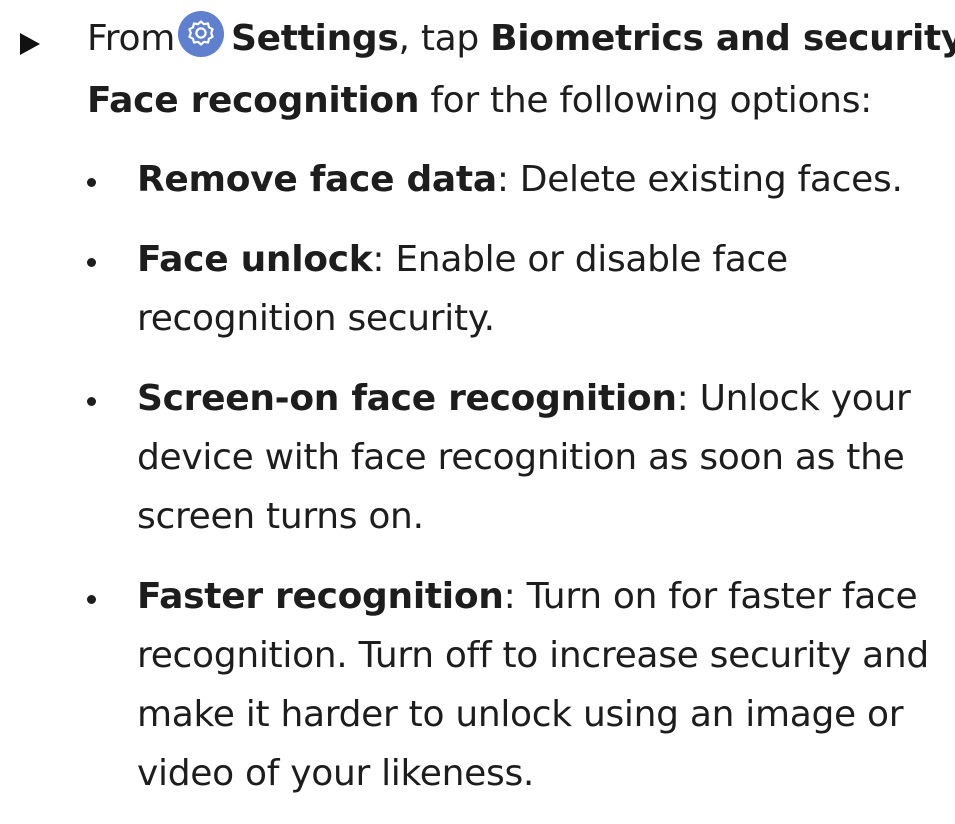  I want to click on option-title: Screen-on face recognition, so click(407, 398).